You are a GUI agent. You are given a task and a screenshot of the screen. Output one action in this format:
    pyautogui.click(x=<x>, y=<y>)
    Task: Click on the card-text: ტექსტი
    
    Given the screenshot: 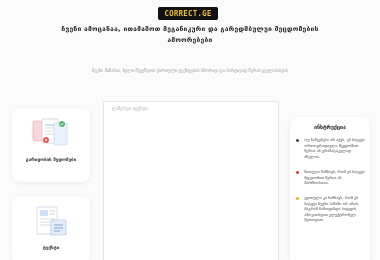 What is the action you would take?
    pyautogui.click(x=51, y=228)
    